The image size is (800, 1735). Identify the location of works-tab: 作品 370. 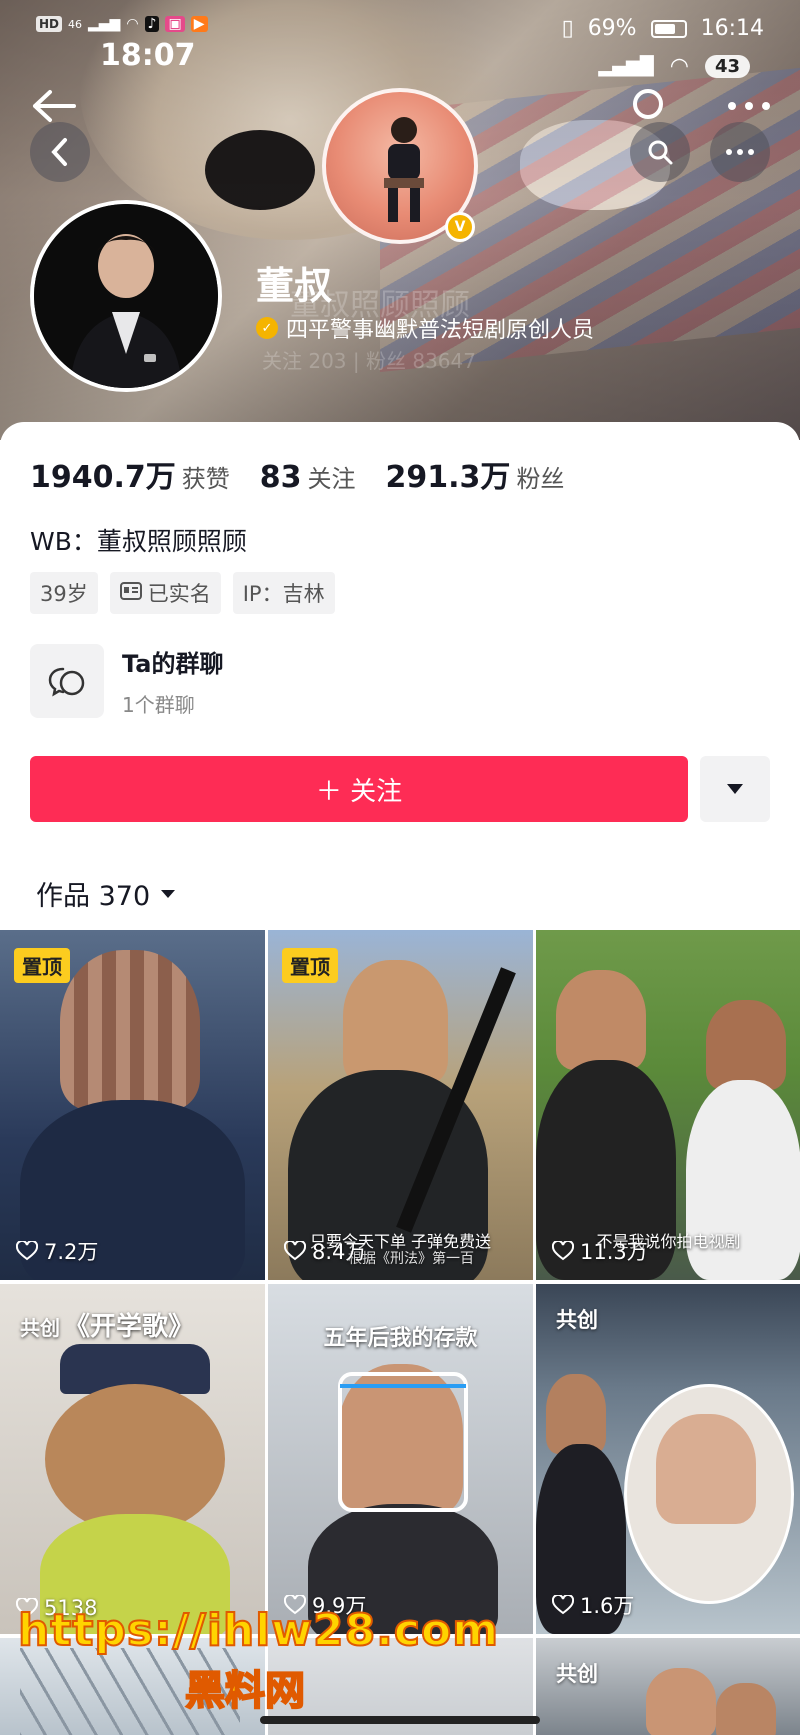
(106, 893).